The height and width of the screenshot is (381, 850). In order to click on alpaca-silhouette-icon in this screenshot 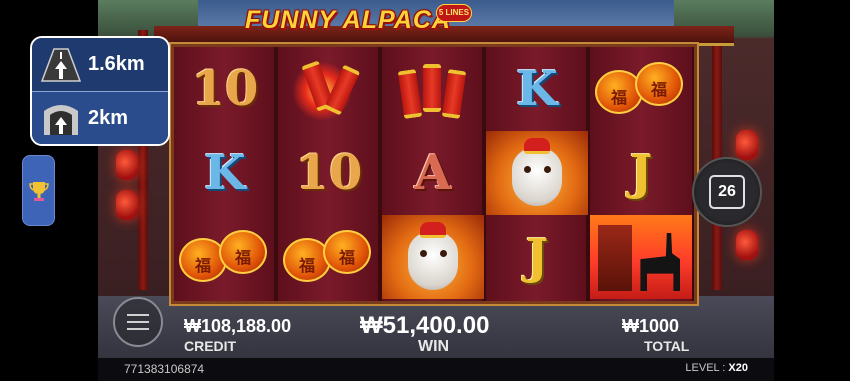, I will do `click(660, 262)`.